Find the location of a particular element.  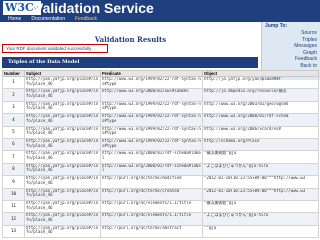

object-cell: http://www.w3.org/2000/01/rdf-schem is located at coordinates (260, 120).